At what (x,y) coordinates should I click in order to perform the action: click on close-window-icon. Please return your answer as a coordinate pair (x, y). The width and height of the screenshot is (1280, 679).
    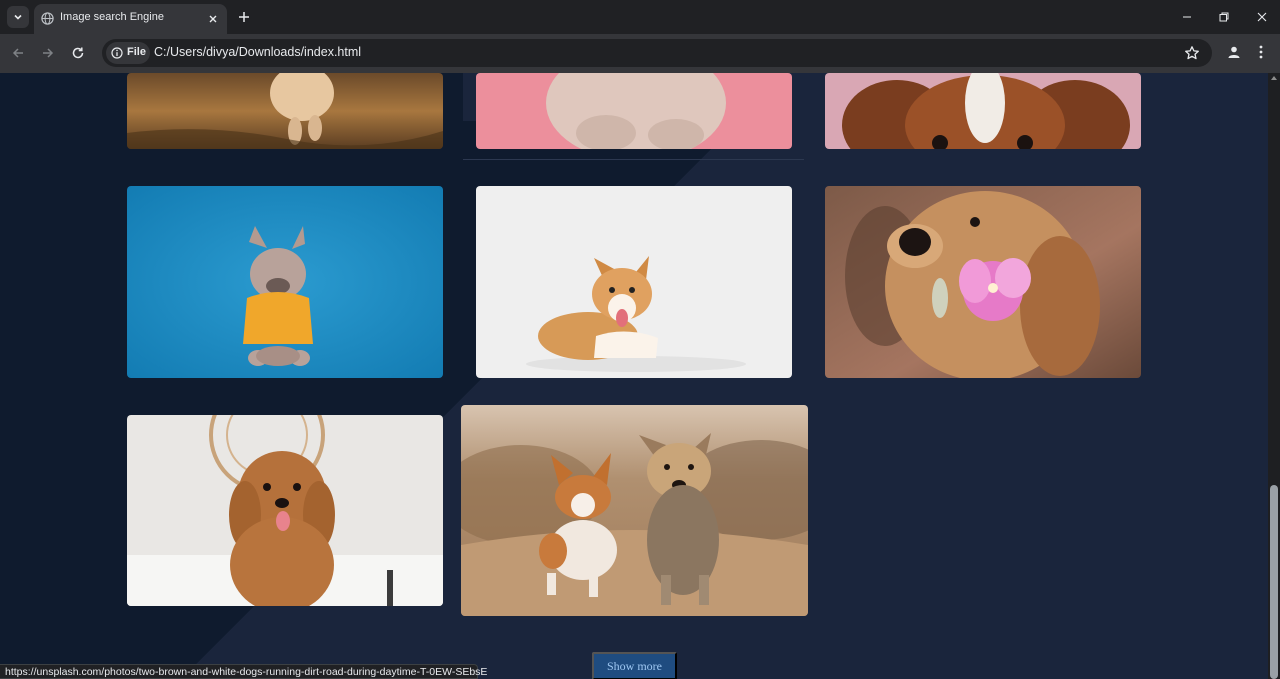
    Looking at the image, I should click on (1262, 17).